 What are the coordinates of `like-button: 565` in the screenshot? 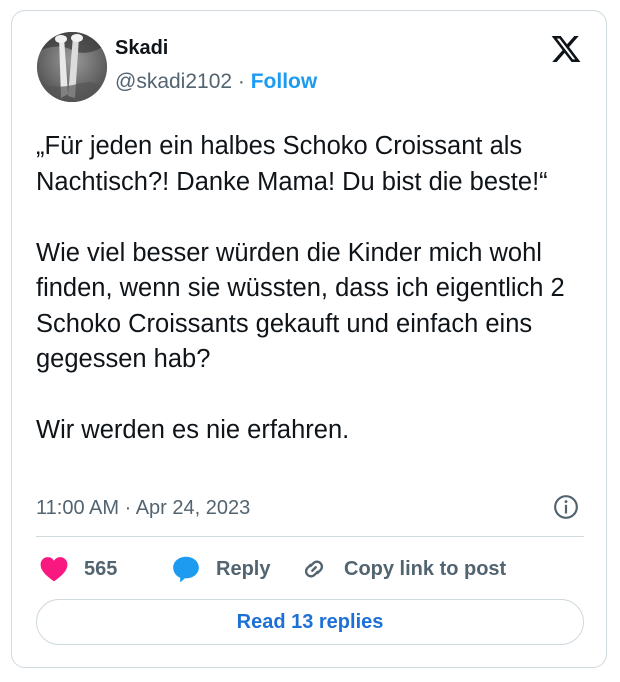 It's located at (78, 569).